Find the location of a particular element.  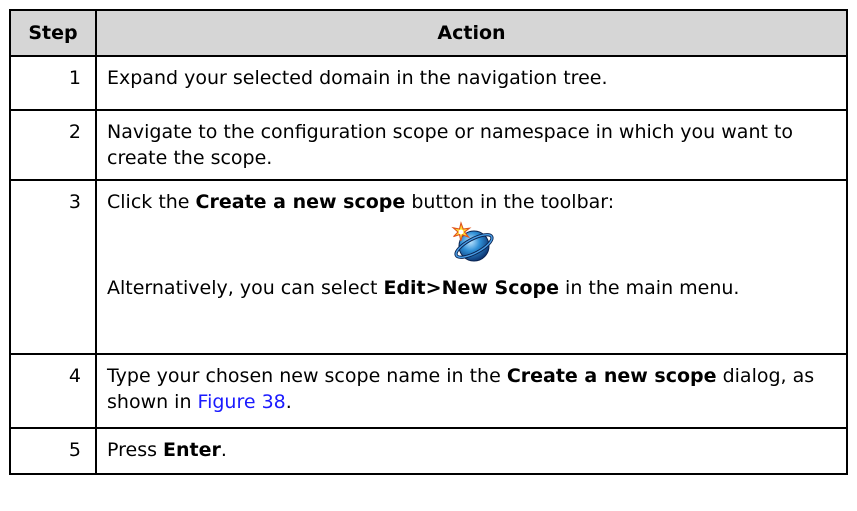

step-number: 2 is located at coordinates (53, 145).